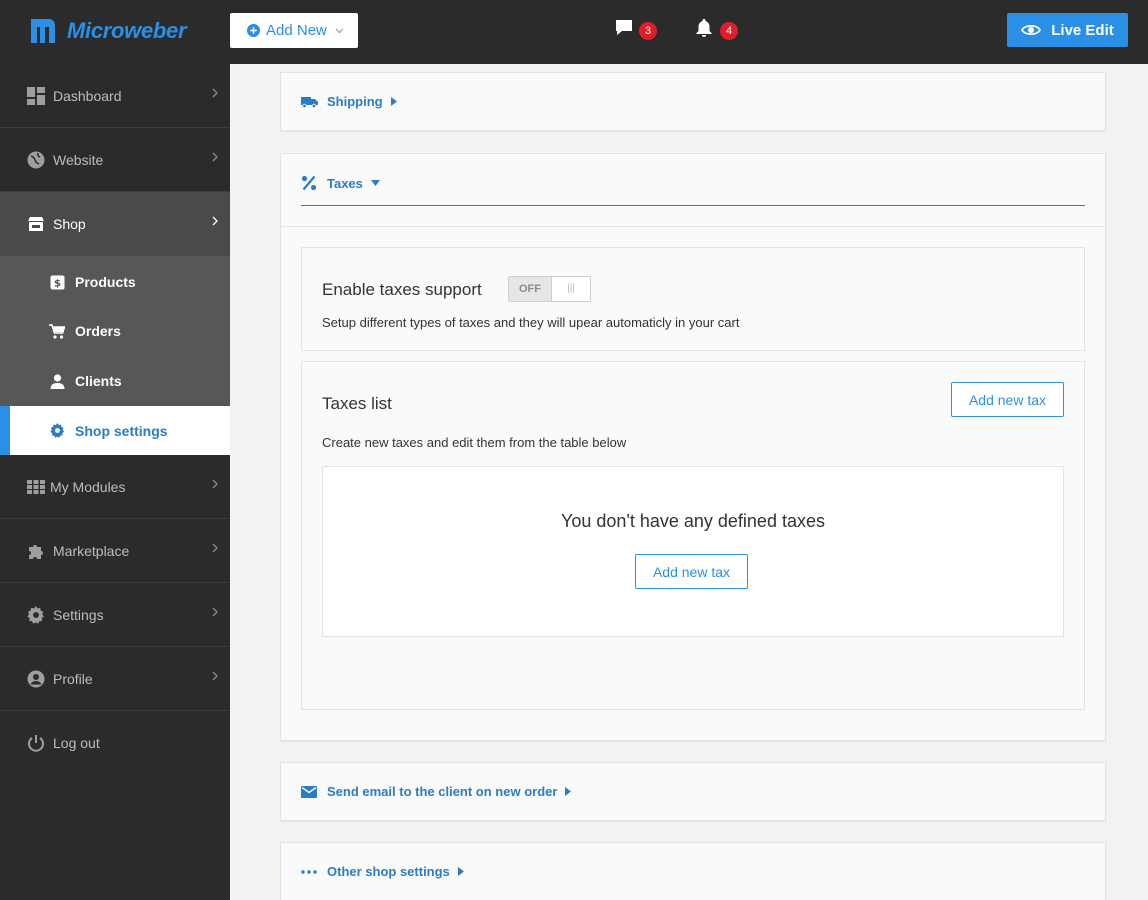 Image resolution: width=1148 pixels, height=900 pixels. Describe the element at coordinates (115, 679) in the screenshot. I see `sidebar-item-profile: Profile` at that location.